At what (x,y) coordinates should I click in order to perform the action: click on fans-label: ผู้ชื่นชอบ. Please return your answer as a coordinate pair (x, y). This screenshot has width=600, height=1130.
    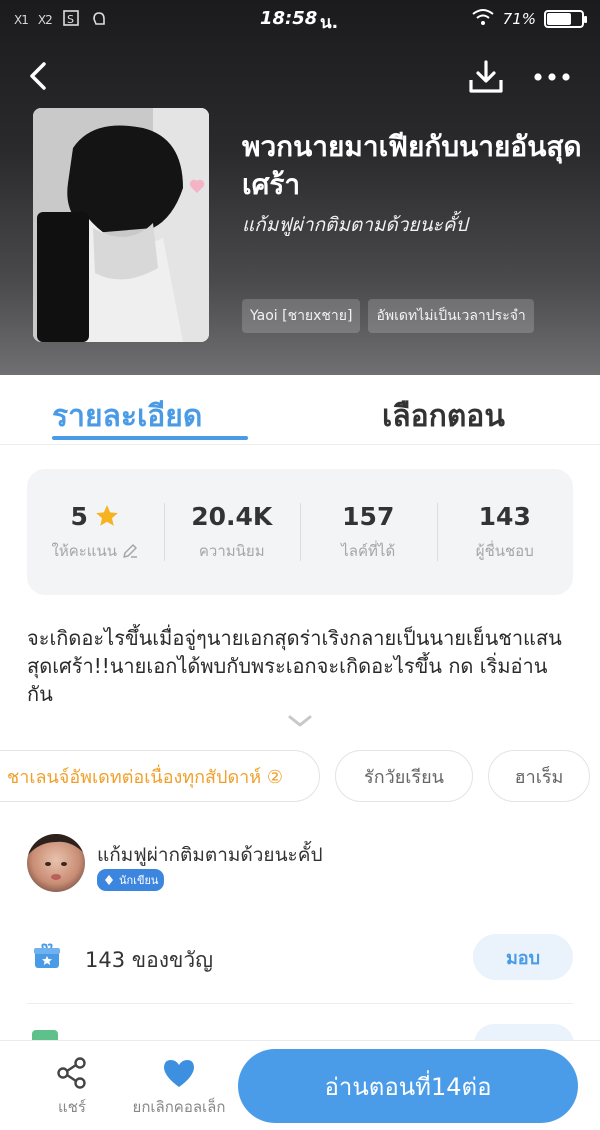
    Looking at the image, I should click on (504, 550).